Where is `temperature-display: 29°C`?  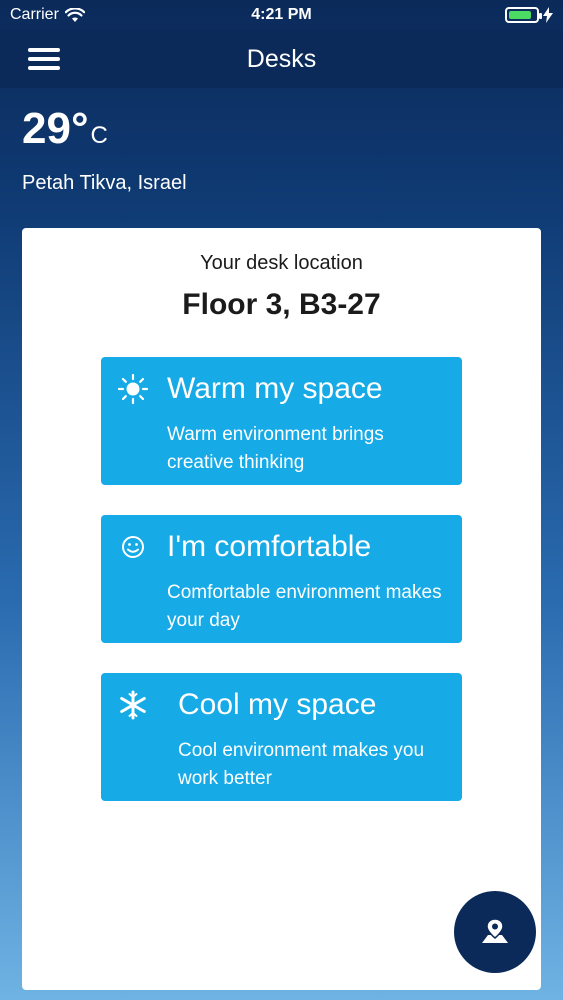 temperature-display: 29°C is located at coordinates (65, 129).